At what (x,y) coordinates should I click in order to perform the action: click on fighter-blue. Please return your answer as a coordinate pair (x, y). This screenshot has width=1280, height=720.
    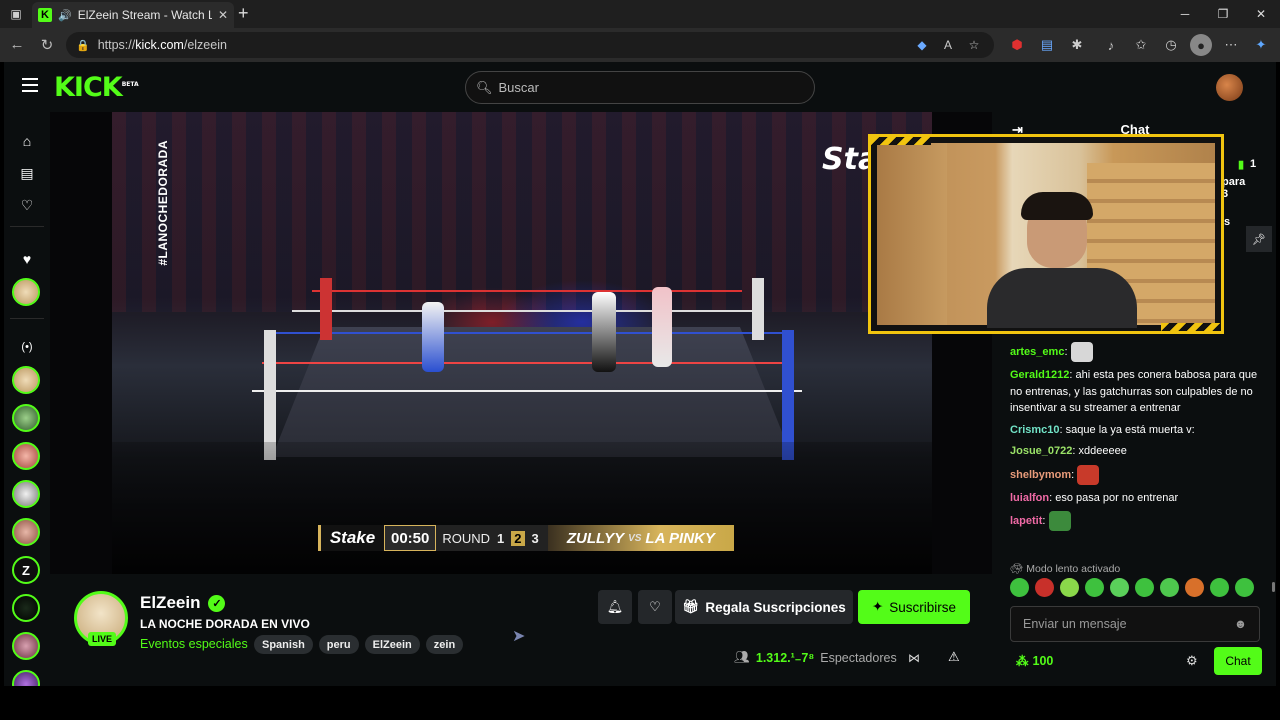
    Looking at the image, I should click on (433, 337).